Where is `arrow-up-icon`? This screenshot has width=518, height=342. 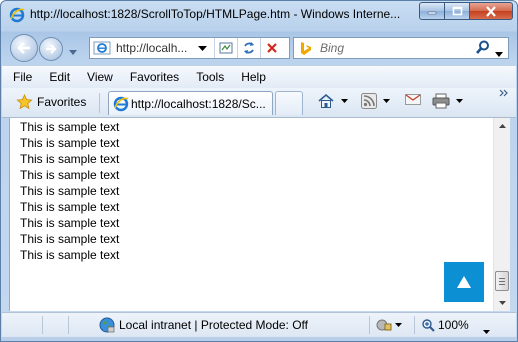
arrow-up-icon is located at coordinates (464, 282).